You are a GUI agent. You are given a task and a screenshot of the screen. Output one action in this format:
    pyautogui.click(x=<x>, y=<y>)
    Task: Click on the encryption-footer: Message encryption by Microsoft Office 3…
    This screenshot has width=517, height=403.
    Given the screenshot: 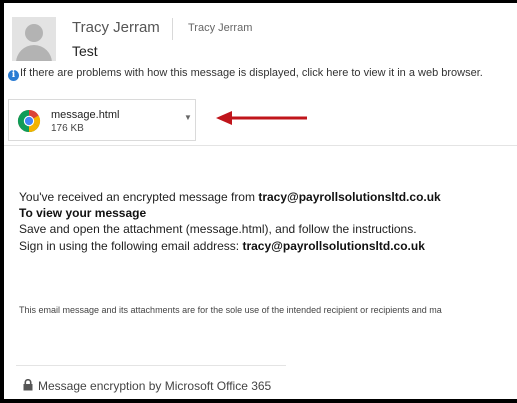 What is the action you would take?
    pyautogui.click(x=147, y=386)
    